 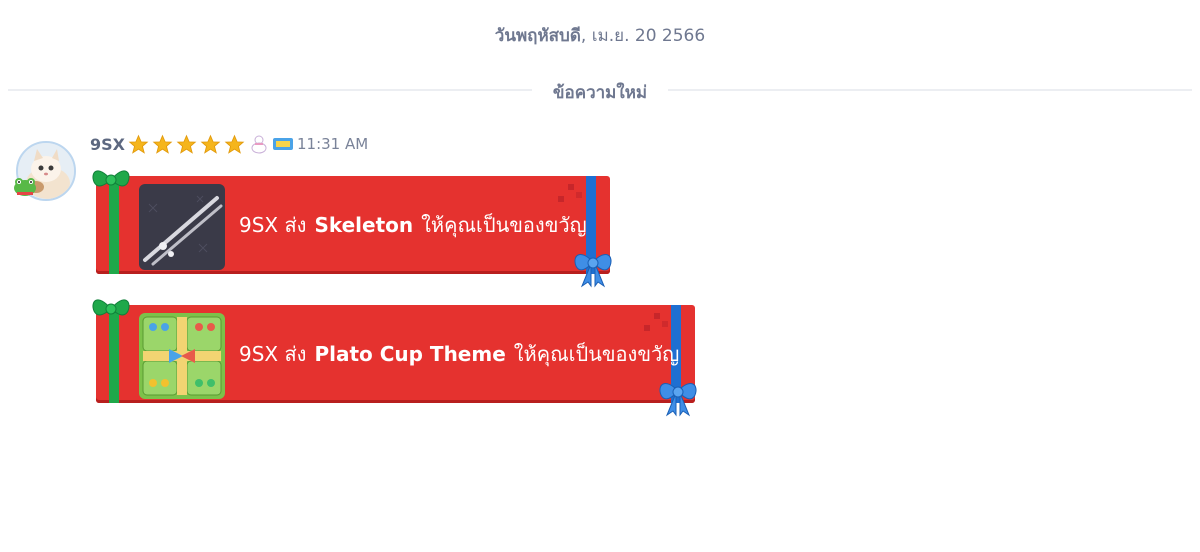 What do you see at coordinates (410, 354) in the screenshot?
I see `gift-item-name: Plato Cup Theme` at bounding box center [410, 354].